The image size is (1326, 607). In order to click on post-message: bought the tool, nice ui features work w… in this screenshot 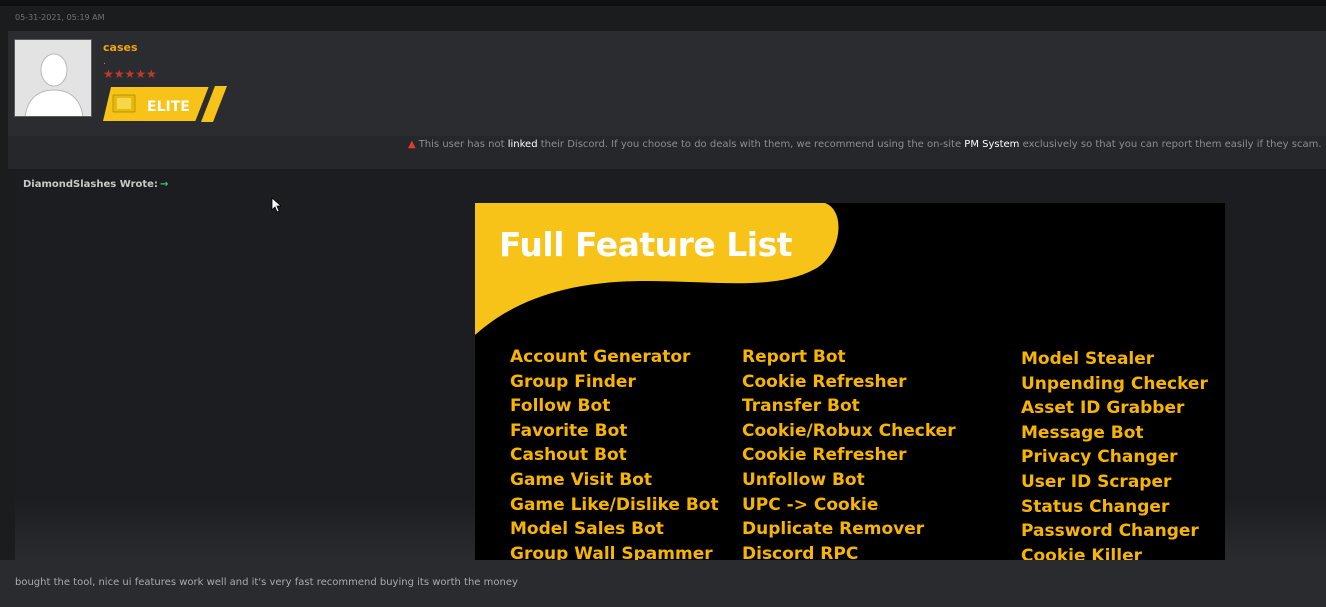, I will do `click(266, 582)`.